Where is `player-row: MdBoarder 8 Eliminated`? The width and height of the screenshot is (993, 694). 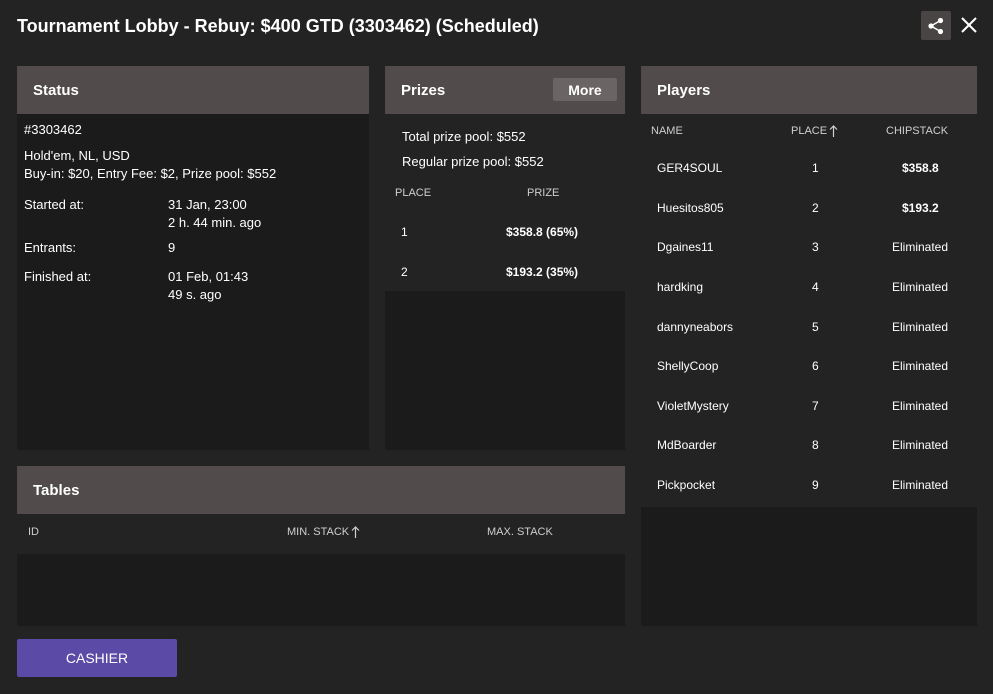
player-row: MdBoarder 8 Eliminated is located at coordinates (809, 448).